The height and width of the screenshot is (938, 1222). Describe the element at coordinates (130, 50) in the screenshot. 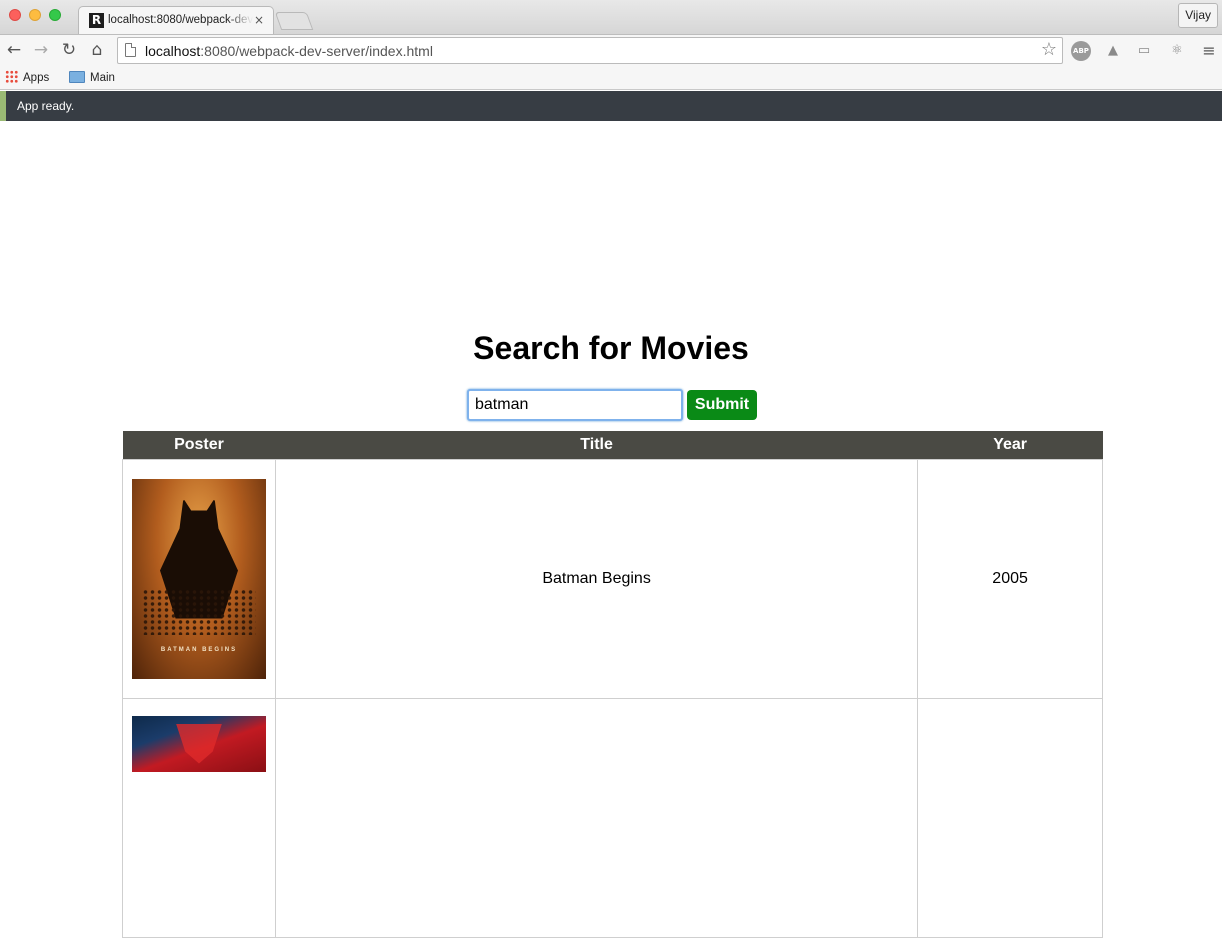

I see `page-icon` at that location.